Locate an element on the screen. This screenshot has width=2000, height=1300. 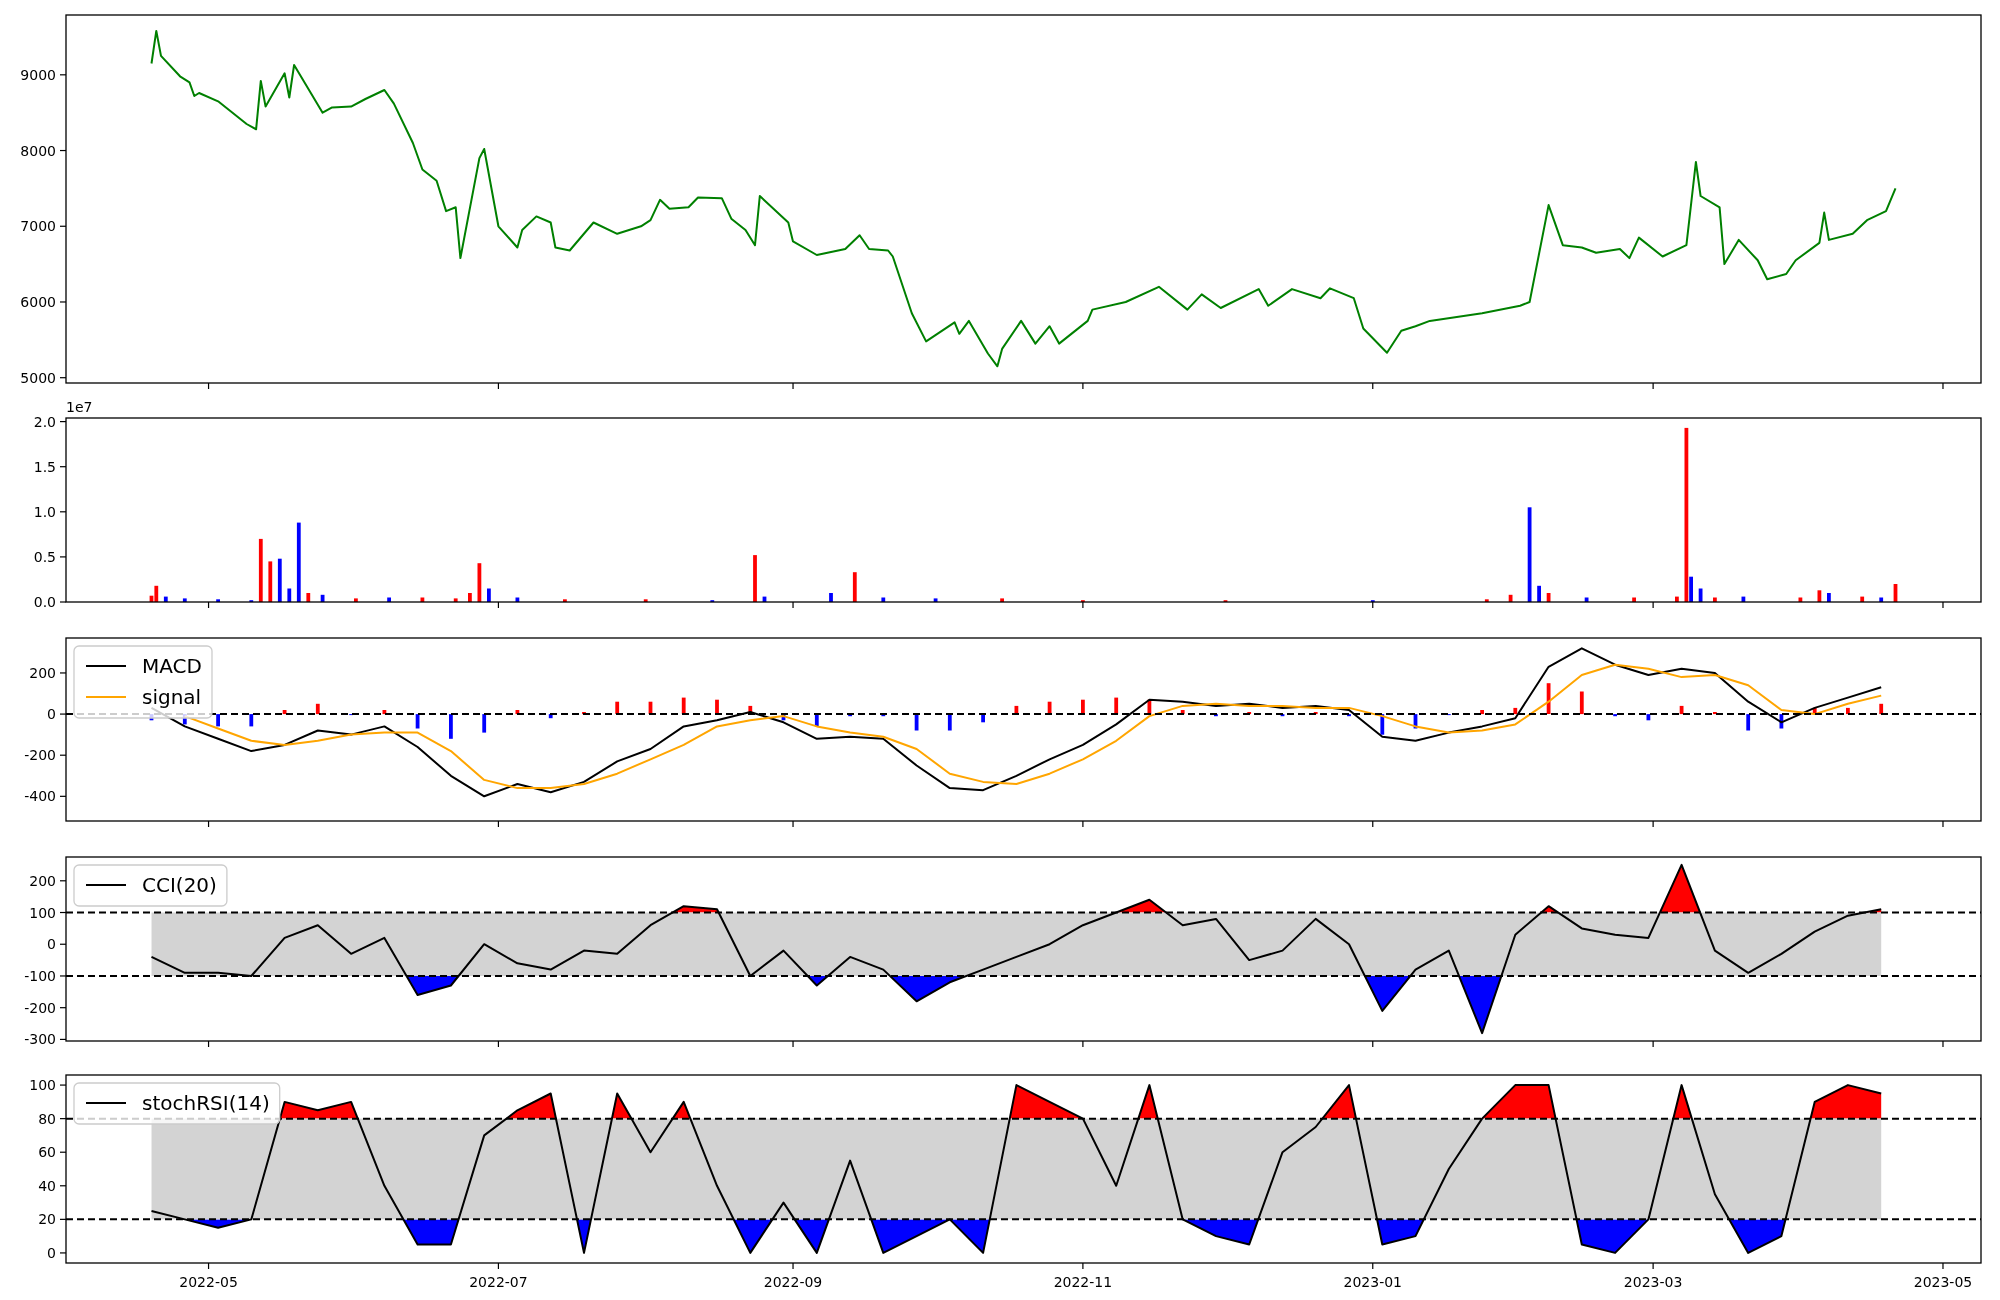
y-tick-label: 1.0 is located at coordinates (44, 511).